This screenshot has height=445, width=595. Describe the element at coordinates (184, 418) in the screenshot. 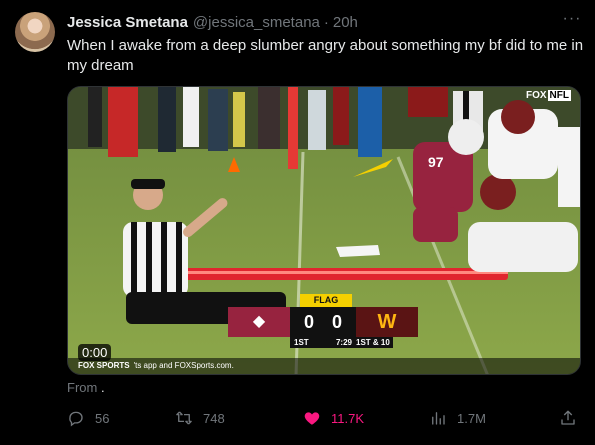

I see `repost-icon` at that location.